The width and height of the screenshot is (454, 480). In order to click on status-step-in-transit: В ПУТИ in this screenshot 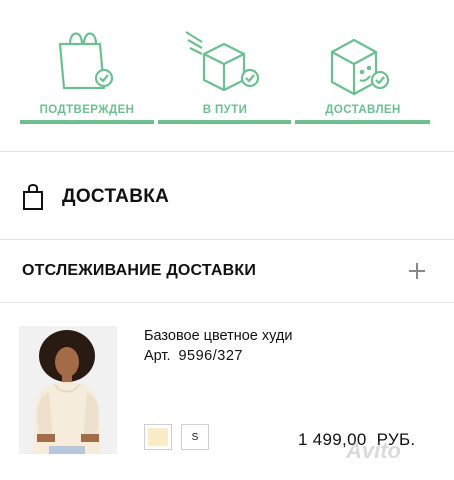, I will do `click(225, 69)`.